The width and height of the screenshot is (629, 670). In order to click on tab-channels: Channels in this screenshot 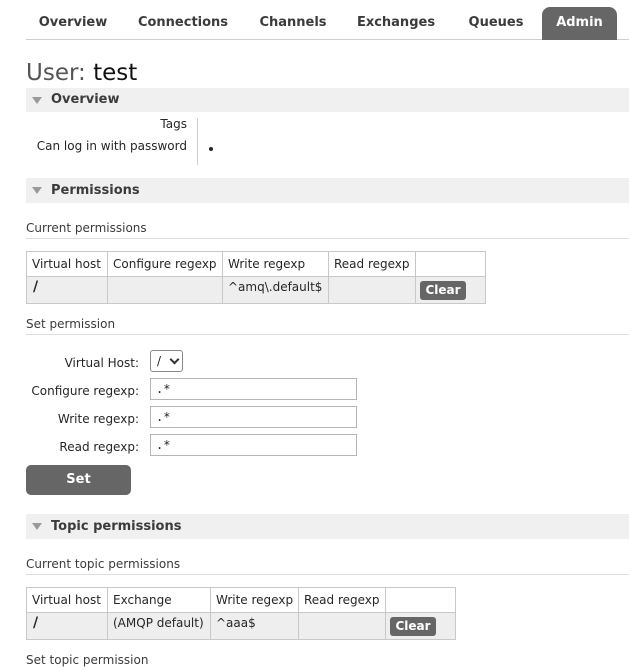, I will do `click(293, 23)`.